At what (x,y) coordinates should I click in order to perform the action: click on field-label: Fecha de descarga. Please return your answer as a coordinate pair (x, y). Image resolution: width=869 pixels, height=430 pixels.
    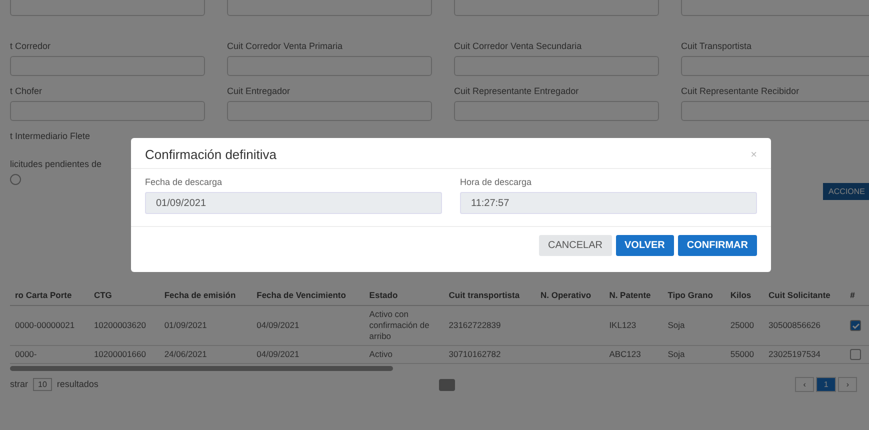
    Looking at the image, I should click on (184, 182).